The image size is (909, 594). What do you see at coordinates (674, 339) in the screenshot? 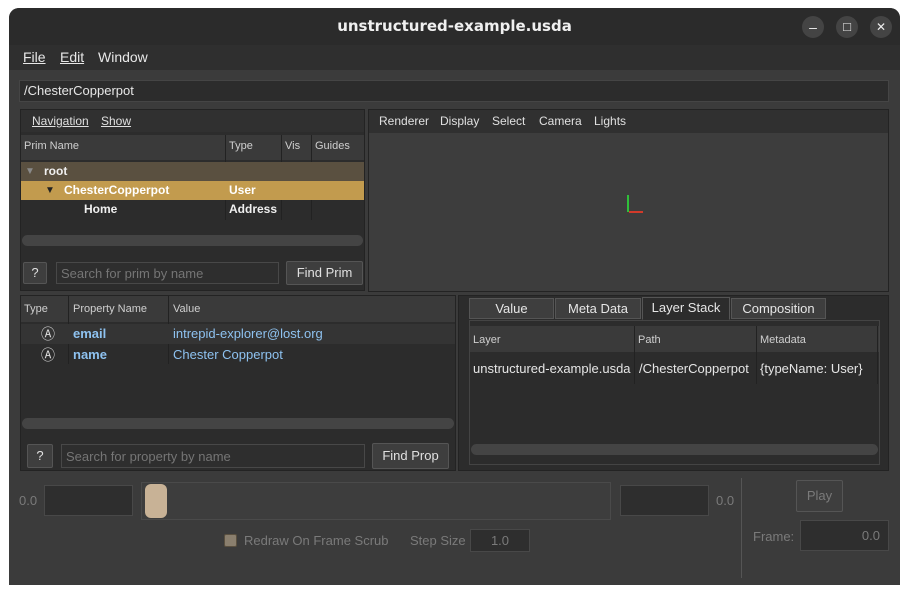
I see `layer-stack-header` at bounding box center [674, 339].